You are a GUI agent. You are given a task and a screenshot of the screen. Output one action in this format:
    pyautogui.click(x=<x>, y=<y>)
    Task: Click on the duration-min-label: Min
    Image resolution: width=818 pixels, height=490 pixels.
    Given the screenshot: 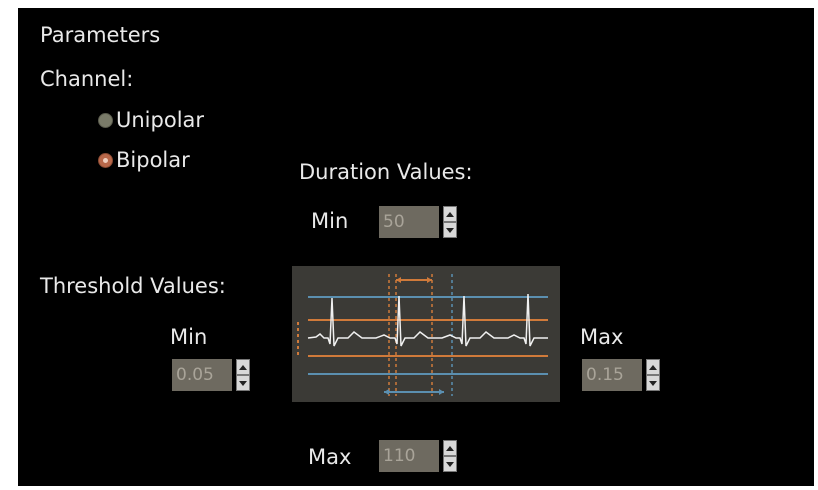 What is the action you would take?
    pyautogui.click(x=330, y=221)
    